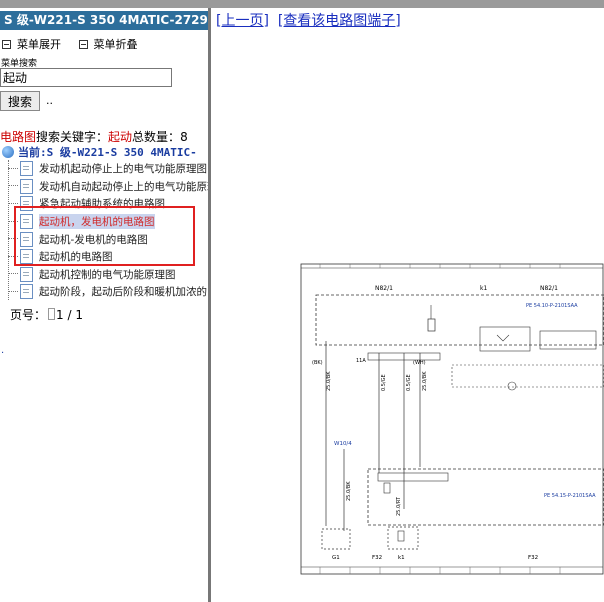  What do you see at coordinates (123, 186) in the screenshot?
I see `tree-item-label: 发动机自动起动停止上的电气功能原理` at bounding box center [123, 186].